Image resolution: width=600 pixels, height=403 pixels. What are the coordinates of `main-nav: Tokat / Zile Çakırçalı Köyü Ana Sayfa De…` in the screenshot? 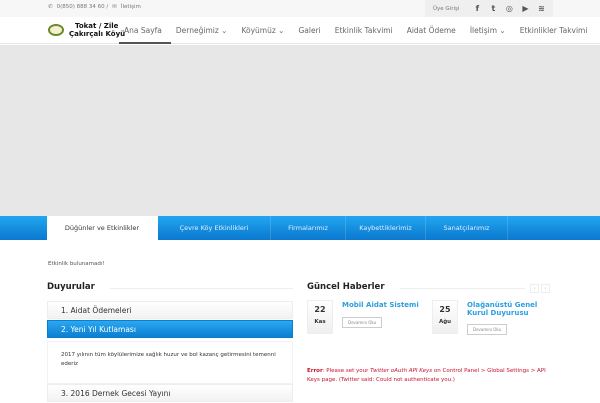 It's located at (300, 30).